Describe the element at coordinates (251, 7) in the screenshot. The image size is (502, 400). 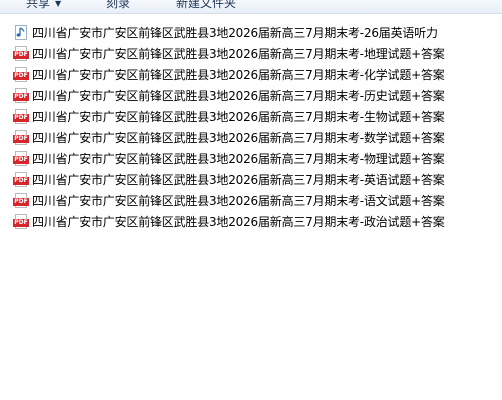
I see `command-bar: 共享 ▼ 刻录 新建文件夹` at that location.